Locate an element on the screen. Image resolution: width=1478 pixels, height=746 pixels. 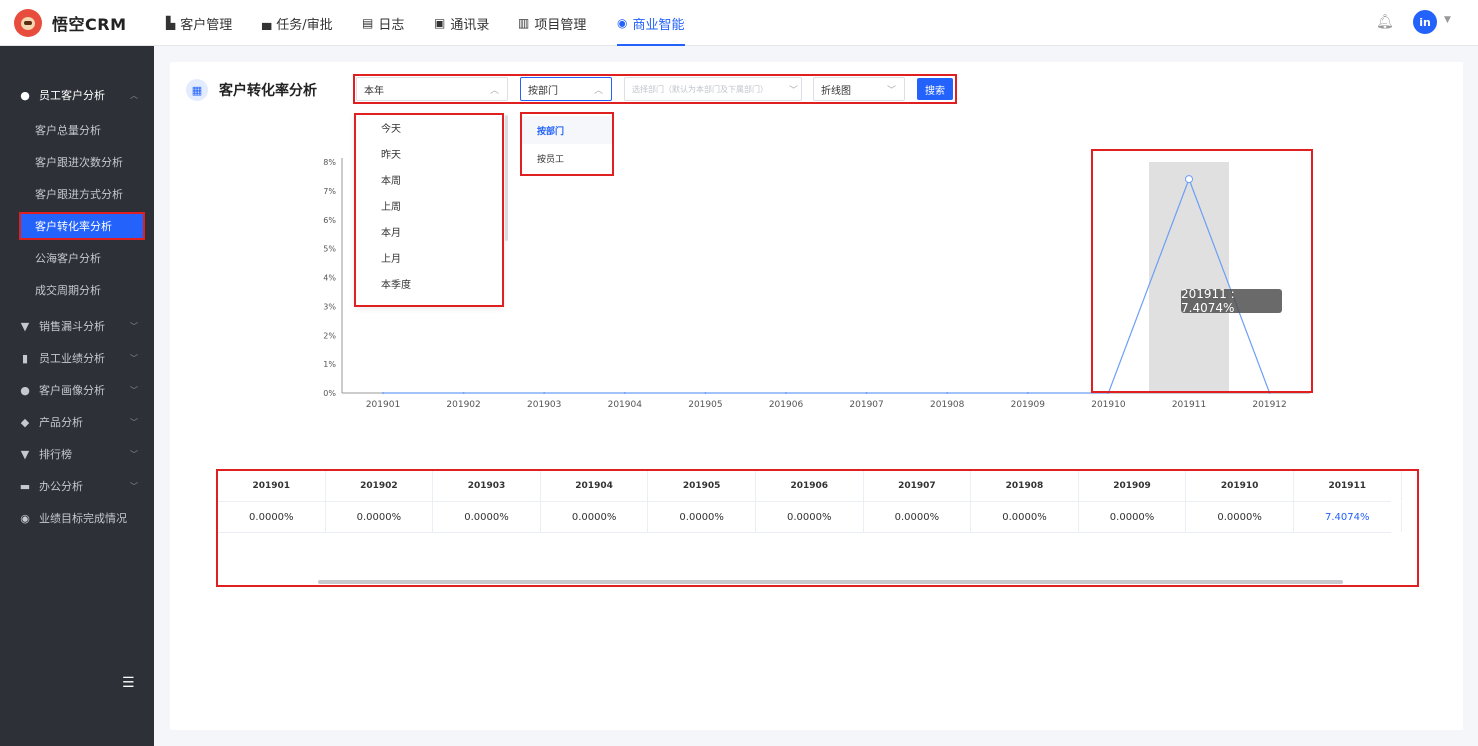
time-option-2: 本周 is located at coordinates (391, 179).